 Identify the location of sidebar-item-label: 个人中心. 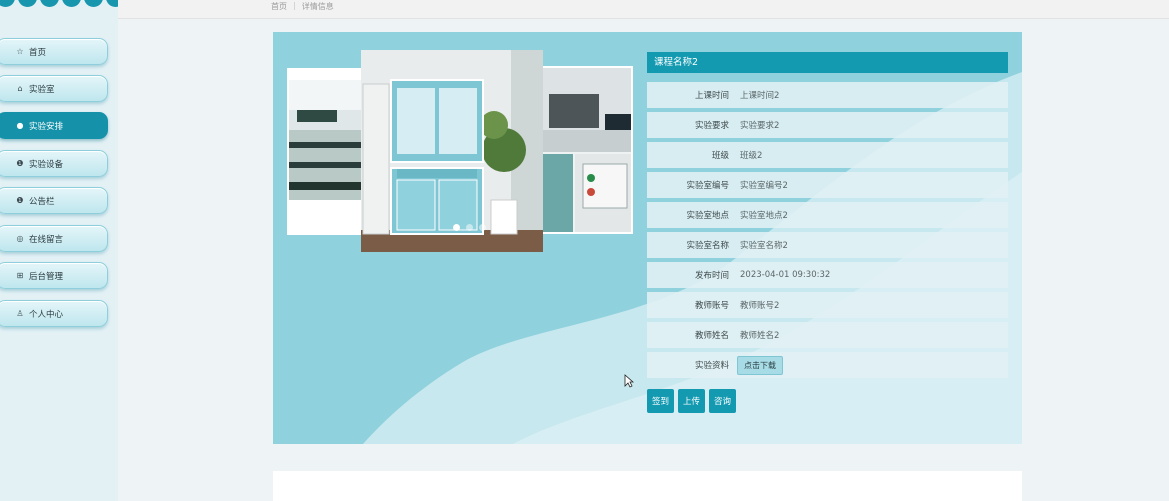
(46, 314).